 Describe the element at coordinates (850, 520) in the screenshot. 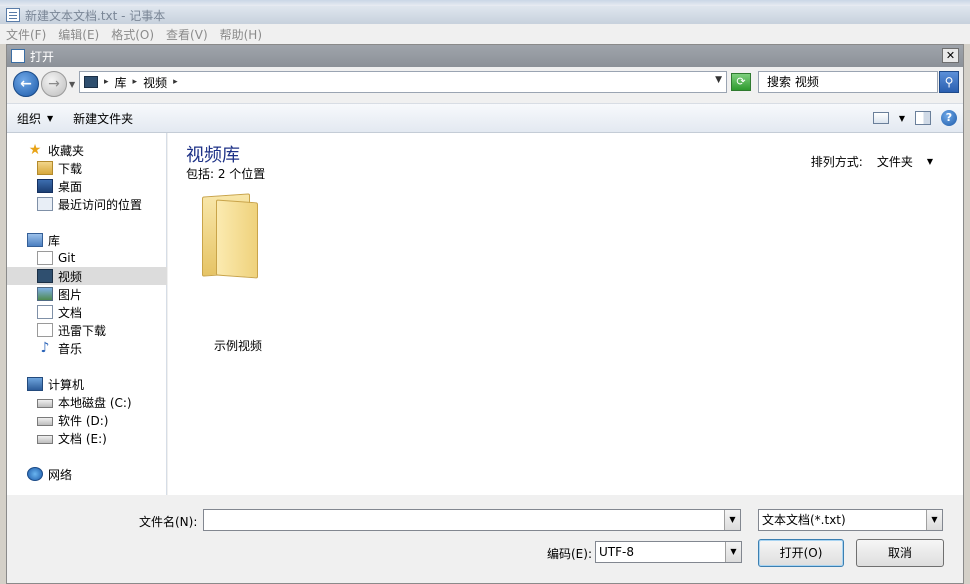

I see `file-type-select: 文本文档(*.txt) ▼` at that location.